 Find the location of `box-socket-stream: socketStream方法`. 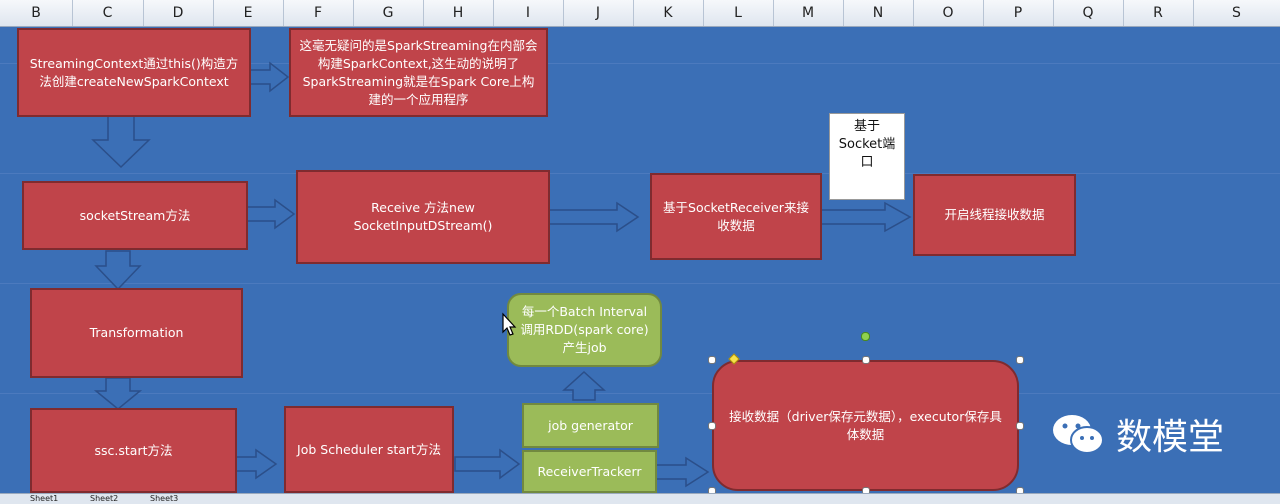

box-socket-stream: socketStream方法 is located at coordinates (135, 215).